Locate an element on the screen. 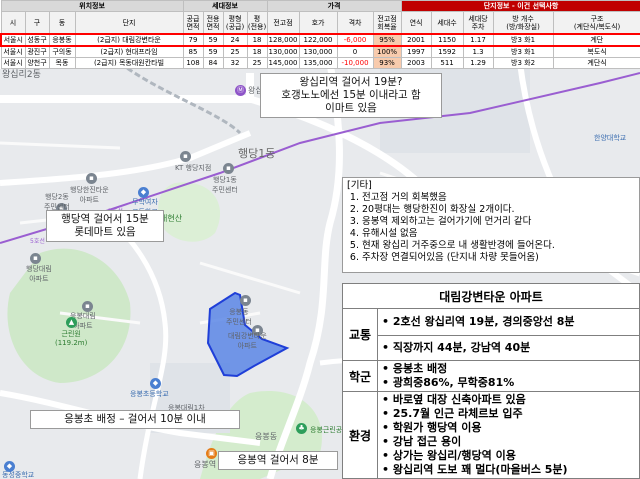 Image resolution: width=640 pixels, height=479 pixels. column-header: 방 개수 (방/화장실) is located at coordinates (523, 23).